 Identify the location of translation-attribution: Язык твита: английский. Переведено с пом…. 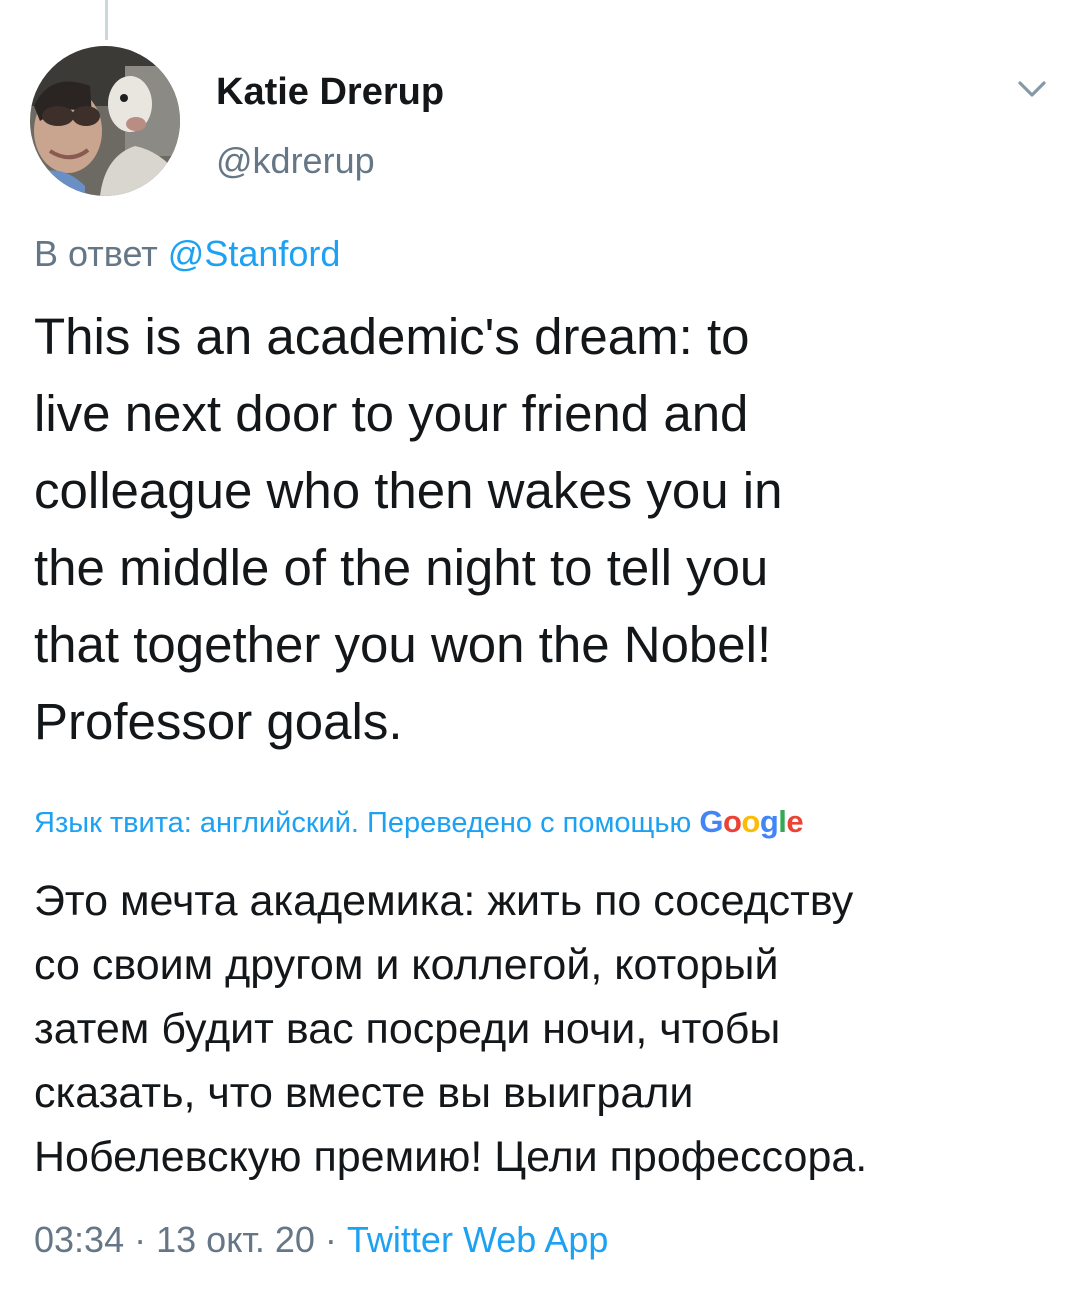
(419, 822).